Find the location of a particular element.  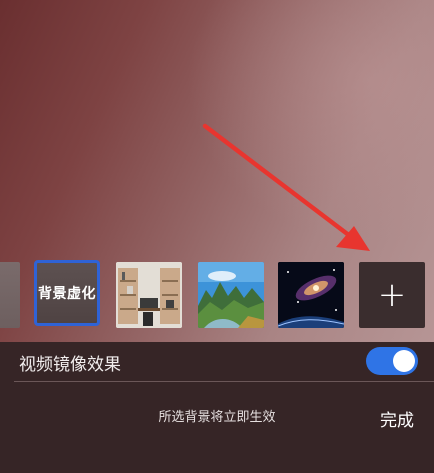

background-option-blur: 背景虚化 is located at coordinates (67, 293).